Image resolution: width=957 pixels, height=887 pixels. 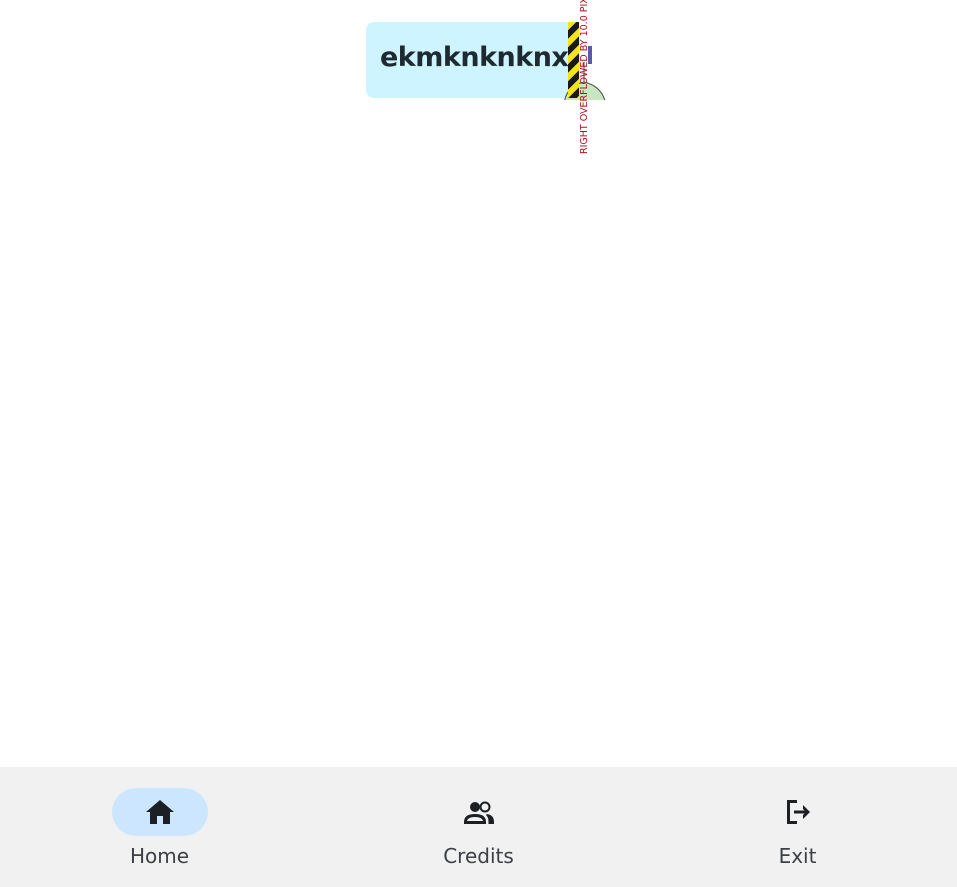 What do you see at coordinates (797, 827) in the screenshot?
I see `nav-item-exit: Exit` at bounding box center [797, 827].